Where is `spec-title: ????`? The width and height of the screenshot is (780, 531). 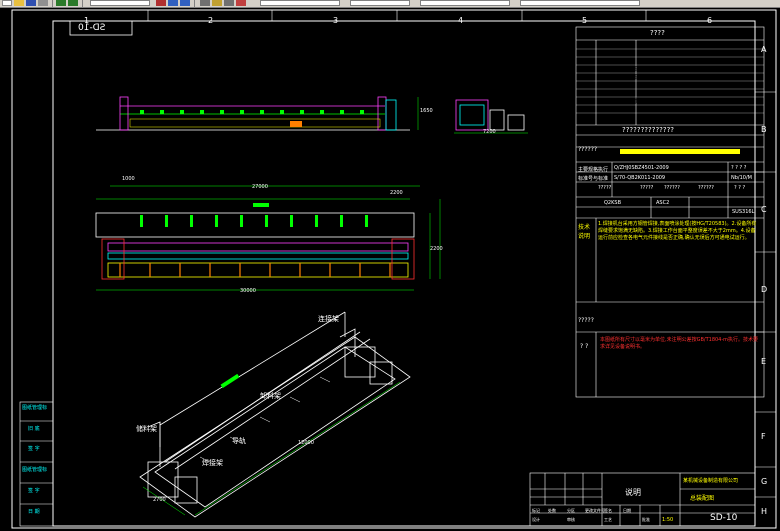
spec-title: ???? is located at coordinates (657, 33).